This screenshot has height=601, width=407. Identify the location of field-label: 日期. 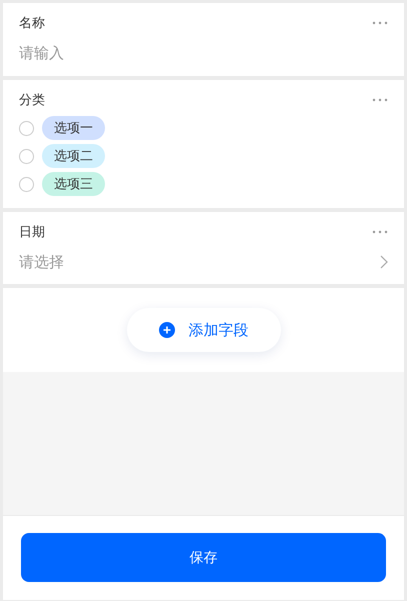
(32, 232).